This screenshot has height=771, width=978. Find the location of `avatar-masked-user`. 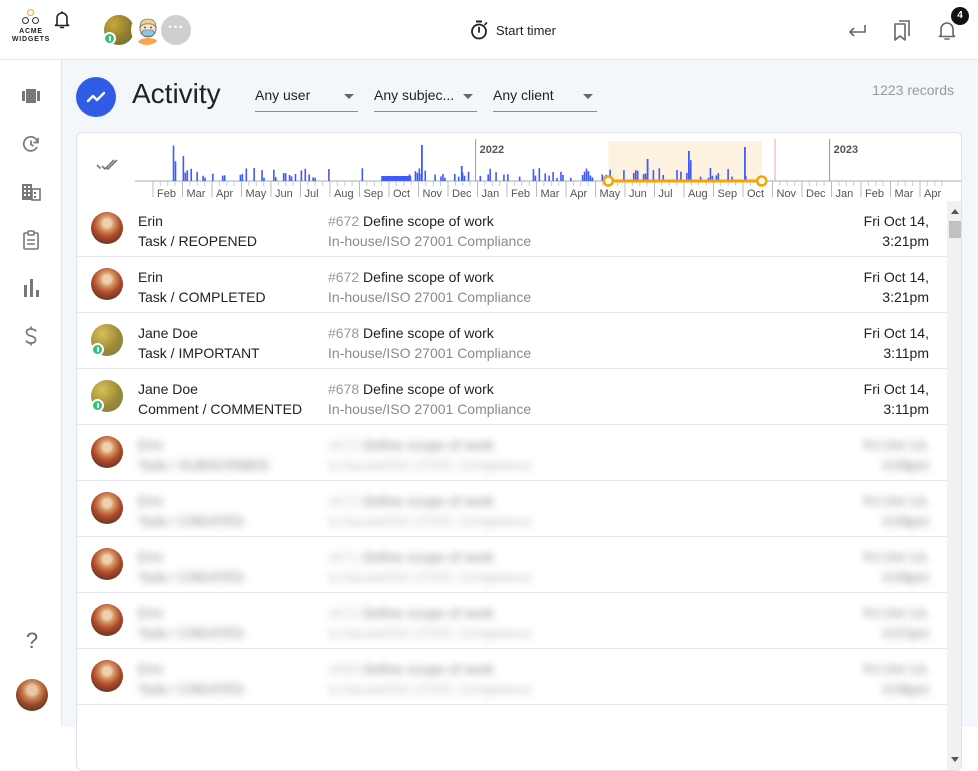

avatar-masked-user is located at coordinates (147, 30).